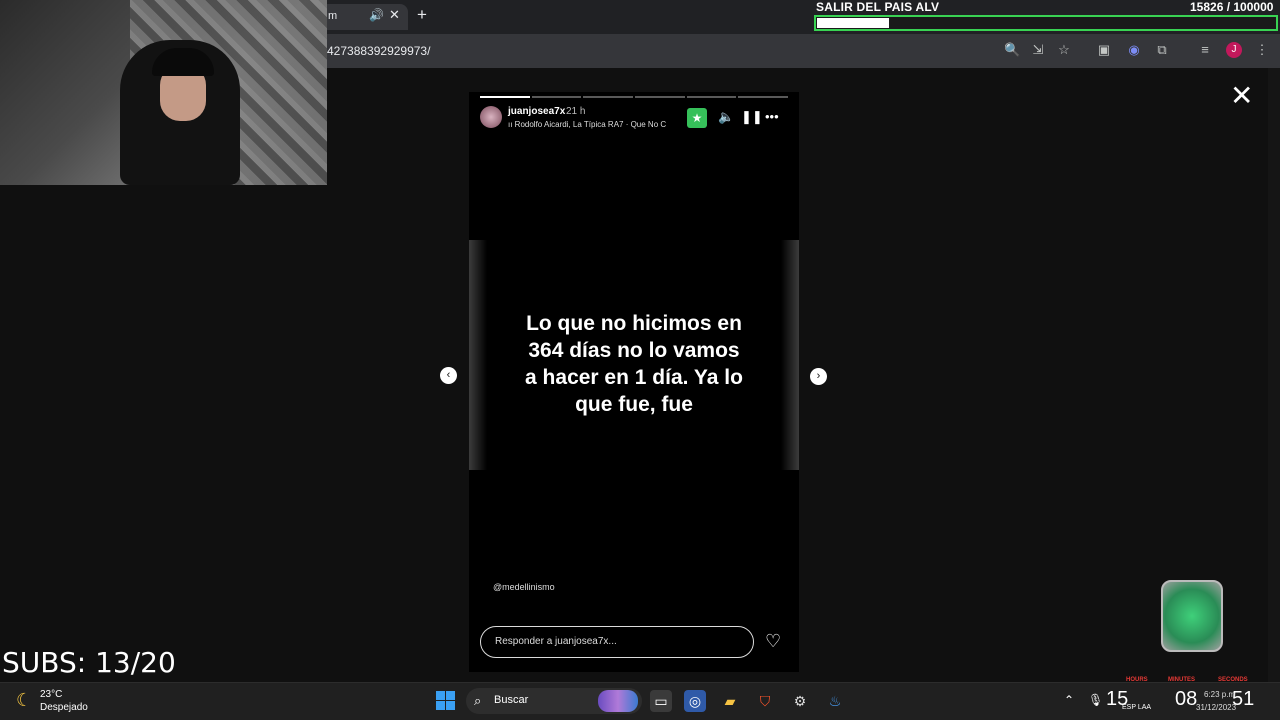 The image size is (1280, 720). I want to click on microphone-icon: 🎙, so click(1095, 700).